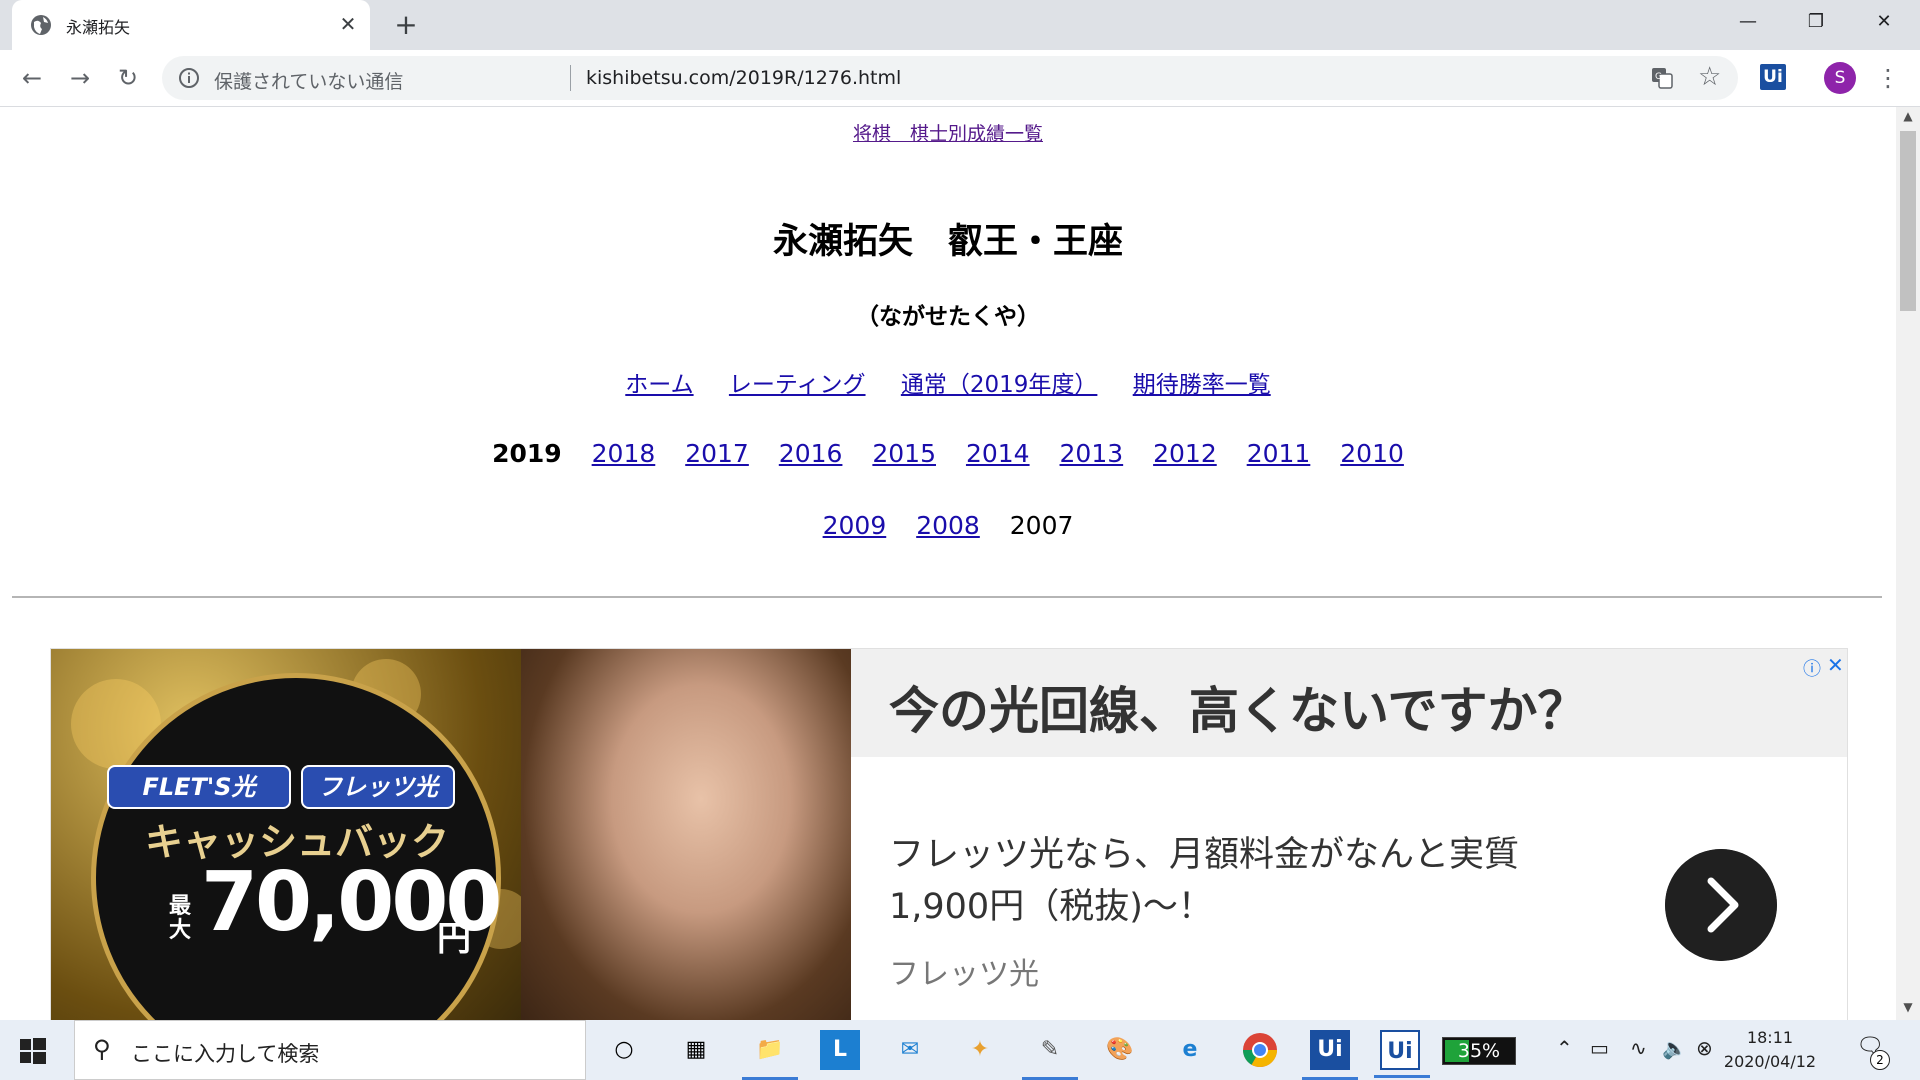  I want to click on year-link: 2009, so click(855, 525).